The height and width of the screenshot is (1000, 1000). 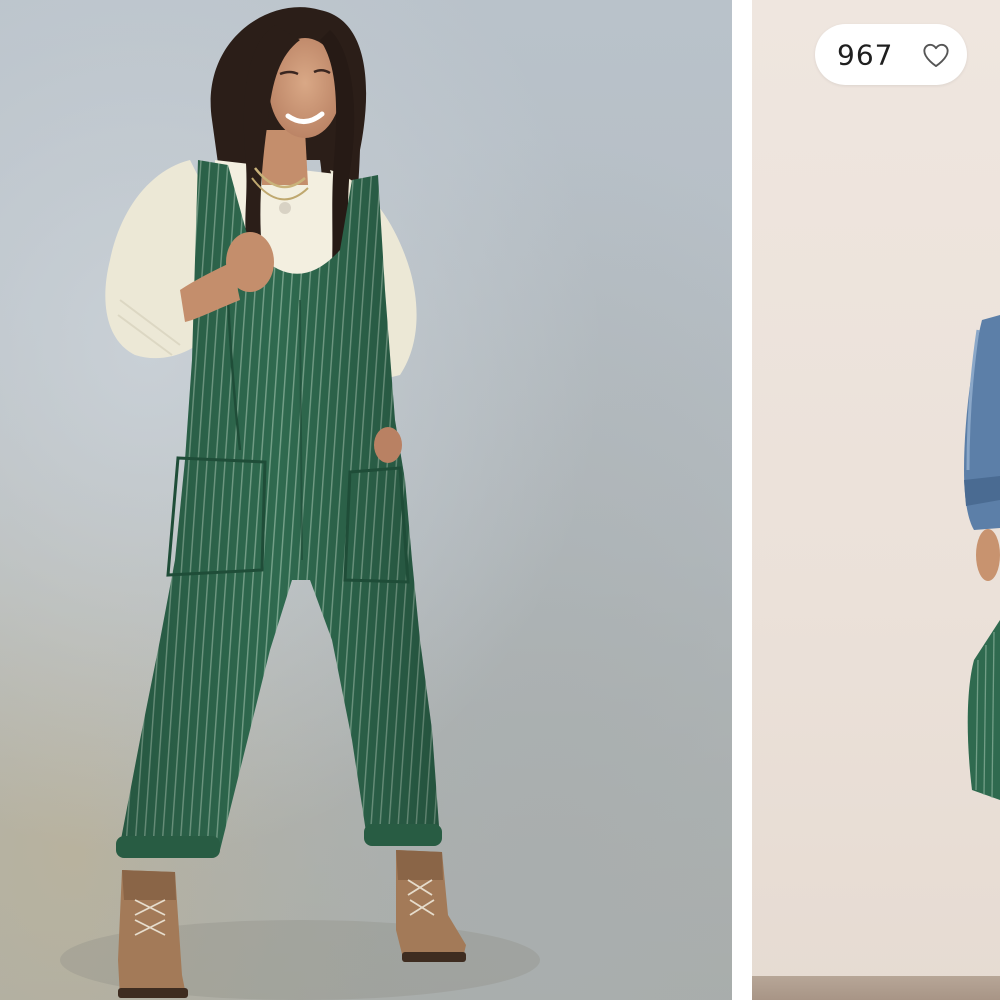 What do you see at coordinates (982, 557) in the screenshot?
I see `next-model-figure` at bounding box center [982, 557].